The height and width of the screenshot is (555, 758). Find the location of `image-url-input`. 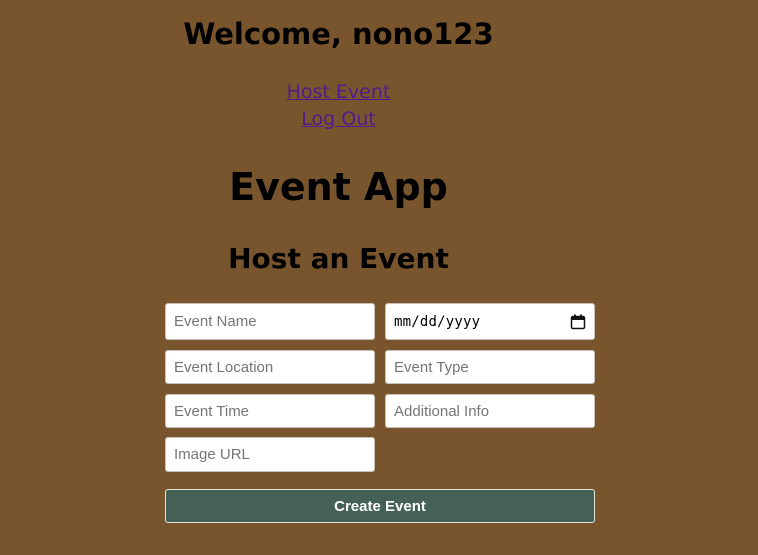

image-url-input is located at coordinates (270, 454).